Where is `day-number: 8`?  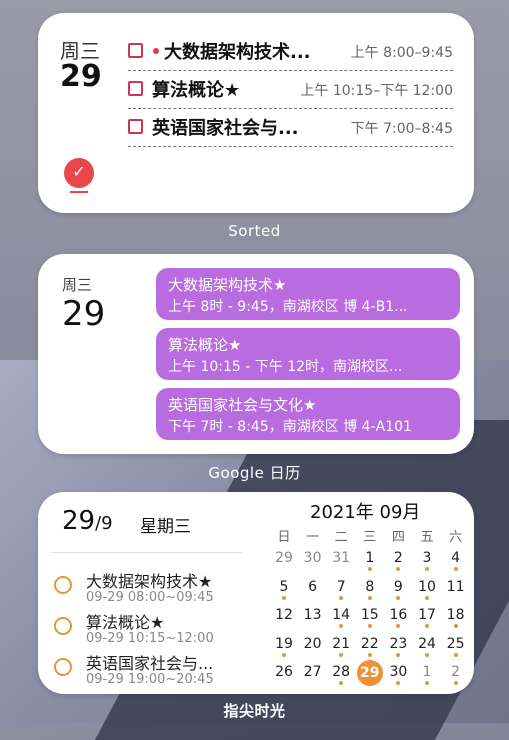 day-number: 8 is located at coordinates (370, 586).